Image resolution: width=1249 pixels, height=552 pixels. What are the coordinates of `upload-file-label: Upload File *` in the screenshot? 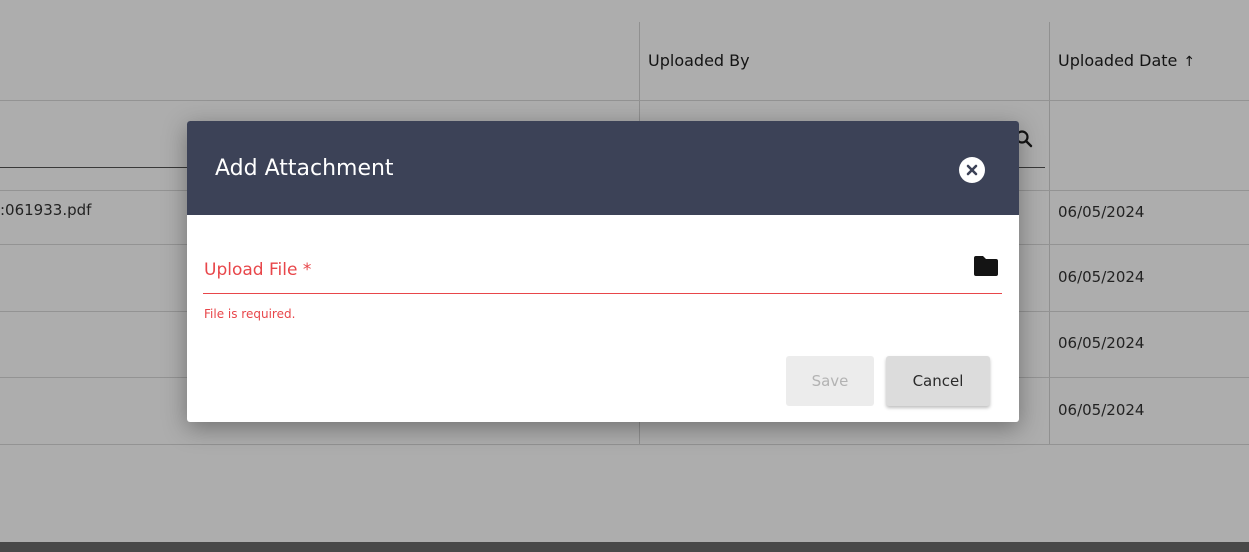 It's located at (258, 270).